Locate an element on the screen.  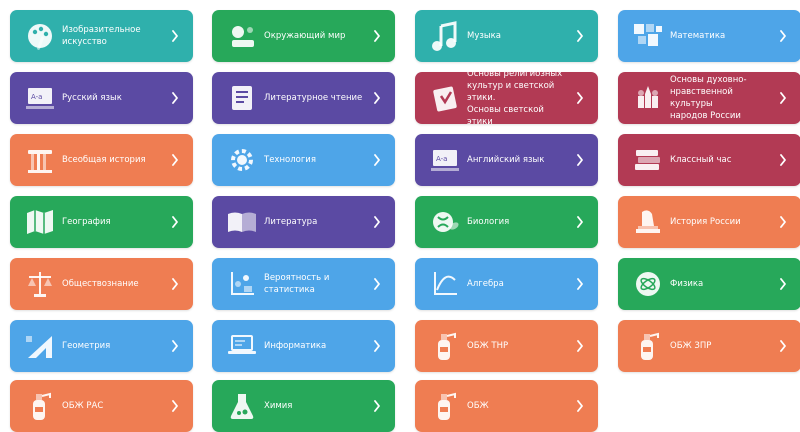
subject-tile: Обществознание is located at coordinates (101, 284).